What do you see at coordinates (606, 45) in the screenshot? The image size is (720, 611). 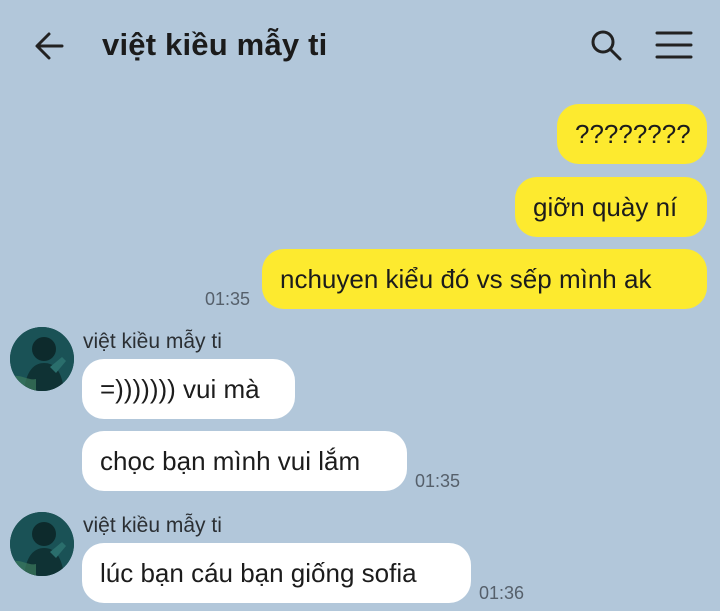 I see `search-icon` at bounding box center [606, 45].